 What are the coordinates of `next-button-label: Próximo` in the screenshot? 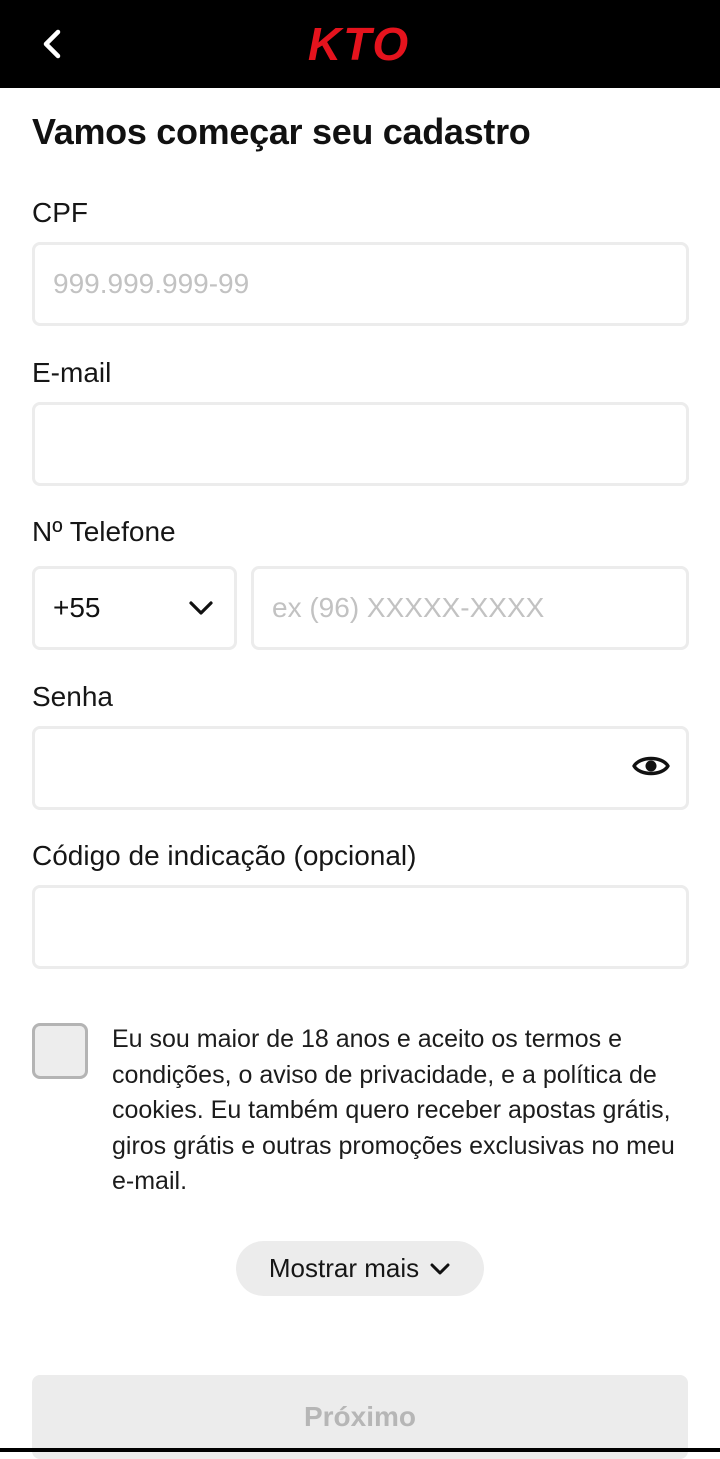 It's located at (360, 1416).